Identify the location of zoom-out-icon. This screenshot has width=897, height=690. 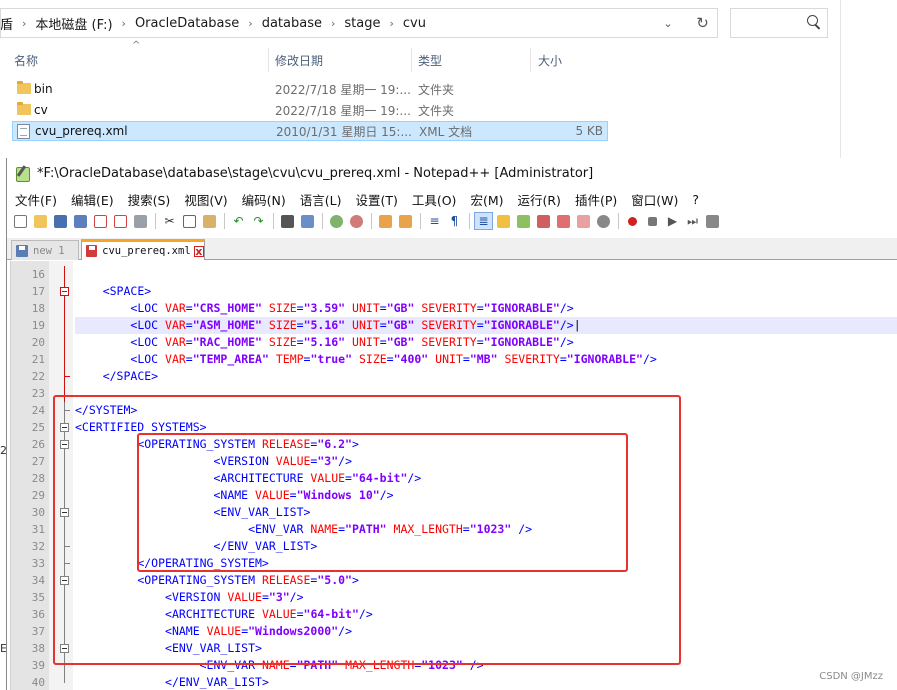
(356, 221).